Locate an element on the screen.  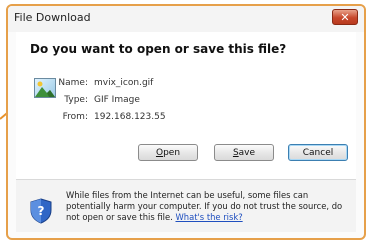
file-name-label: Name: is located at coordinates (73, 83).